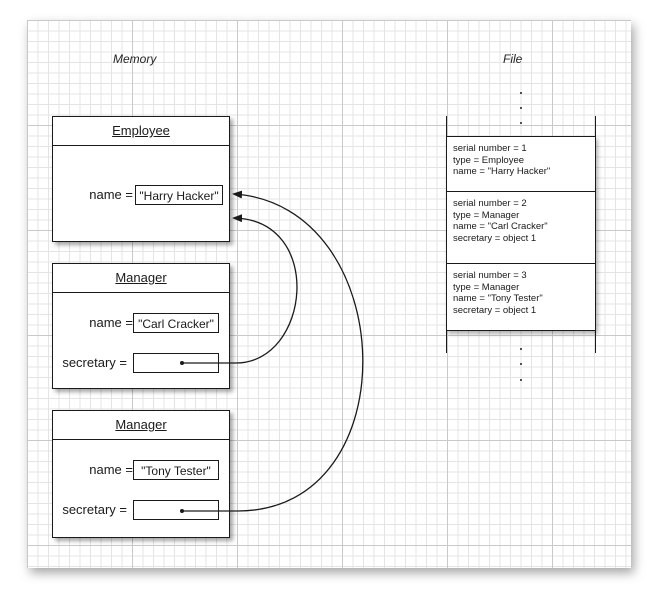 Image resolution: width=666 pixels, height=600 pixels. I want to click on class-name: Employee, so click(141, 130).